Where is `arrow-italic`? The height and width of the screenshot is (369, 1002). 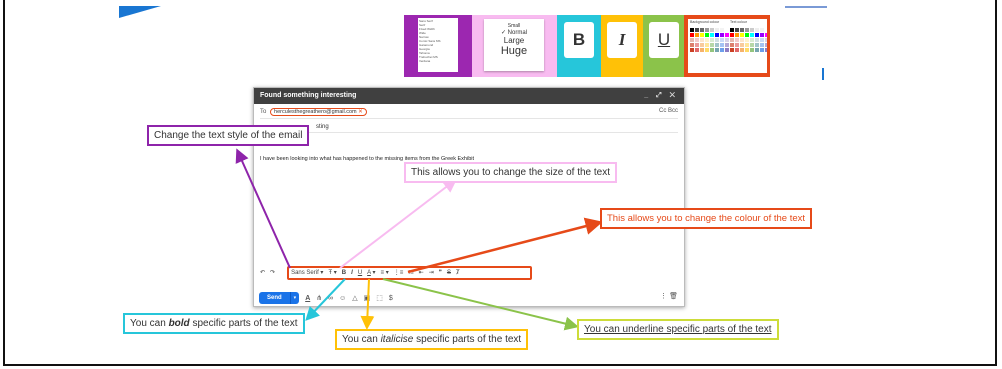
arrow-italic is located at coordinates (367, 304).